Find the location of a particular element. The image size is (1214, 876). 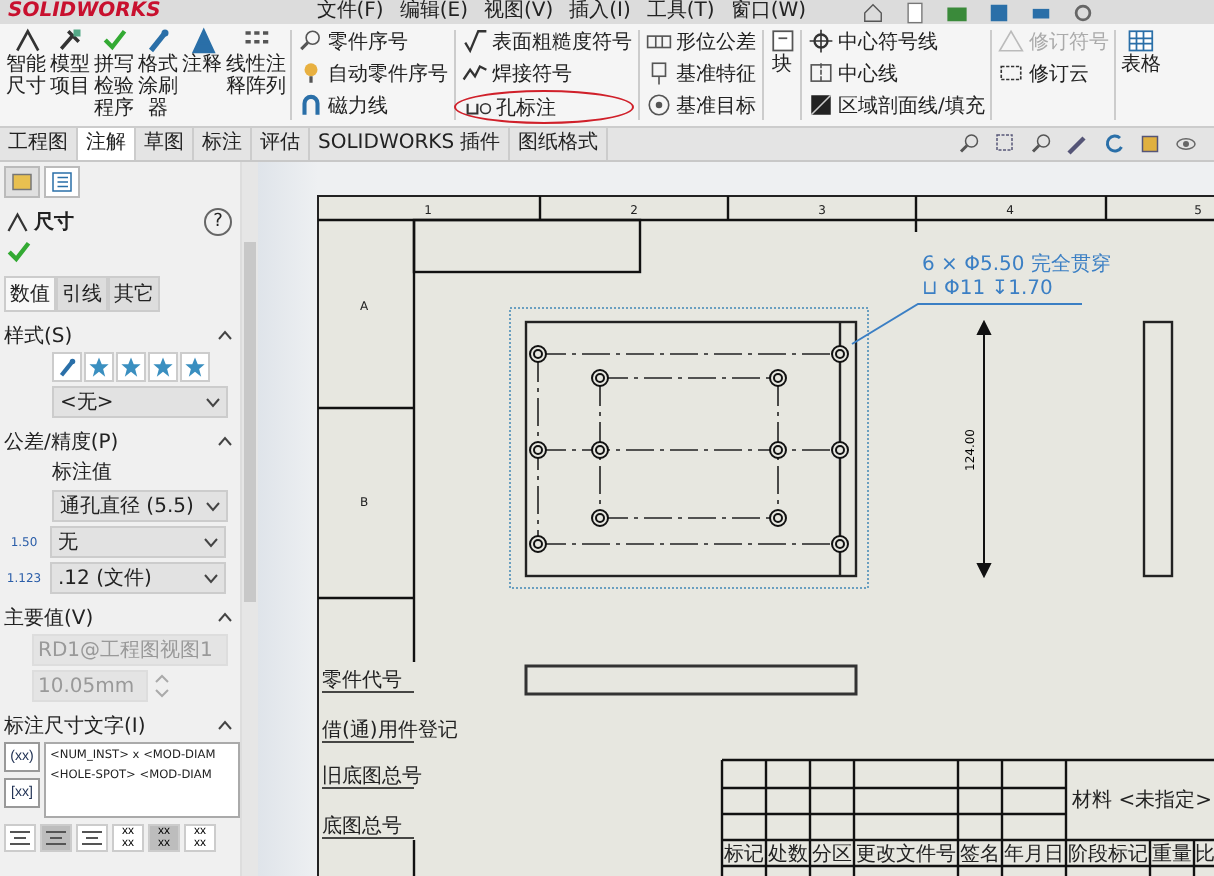

ribbon-tab: 注解 is located at coordinates (107, 144).